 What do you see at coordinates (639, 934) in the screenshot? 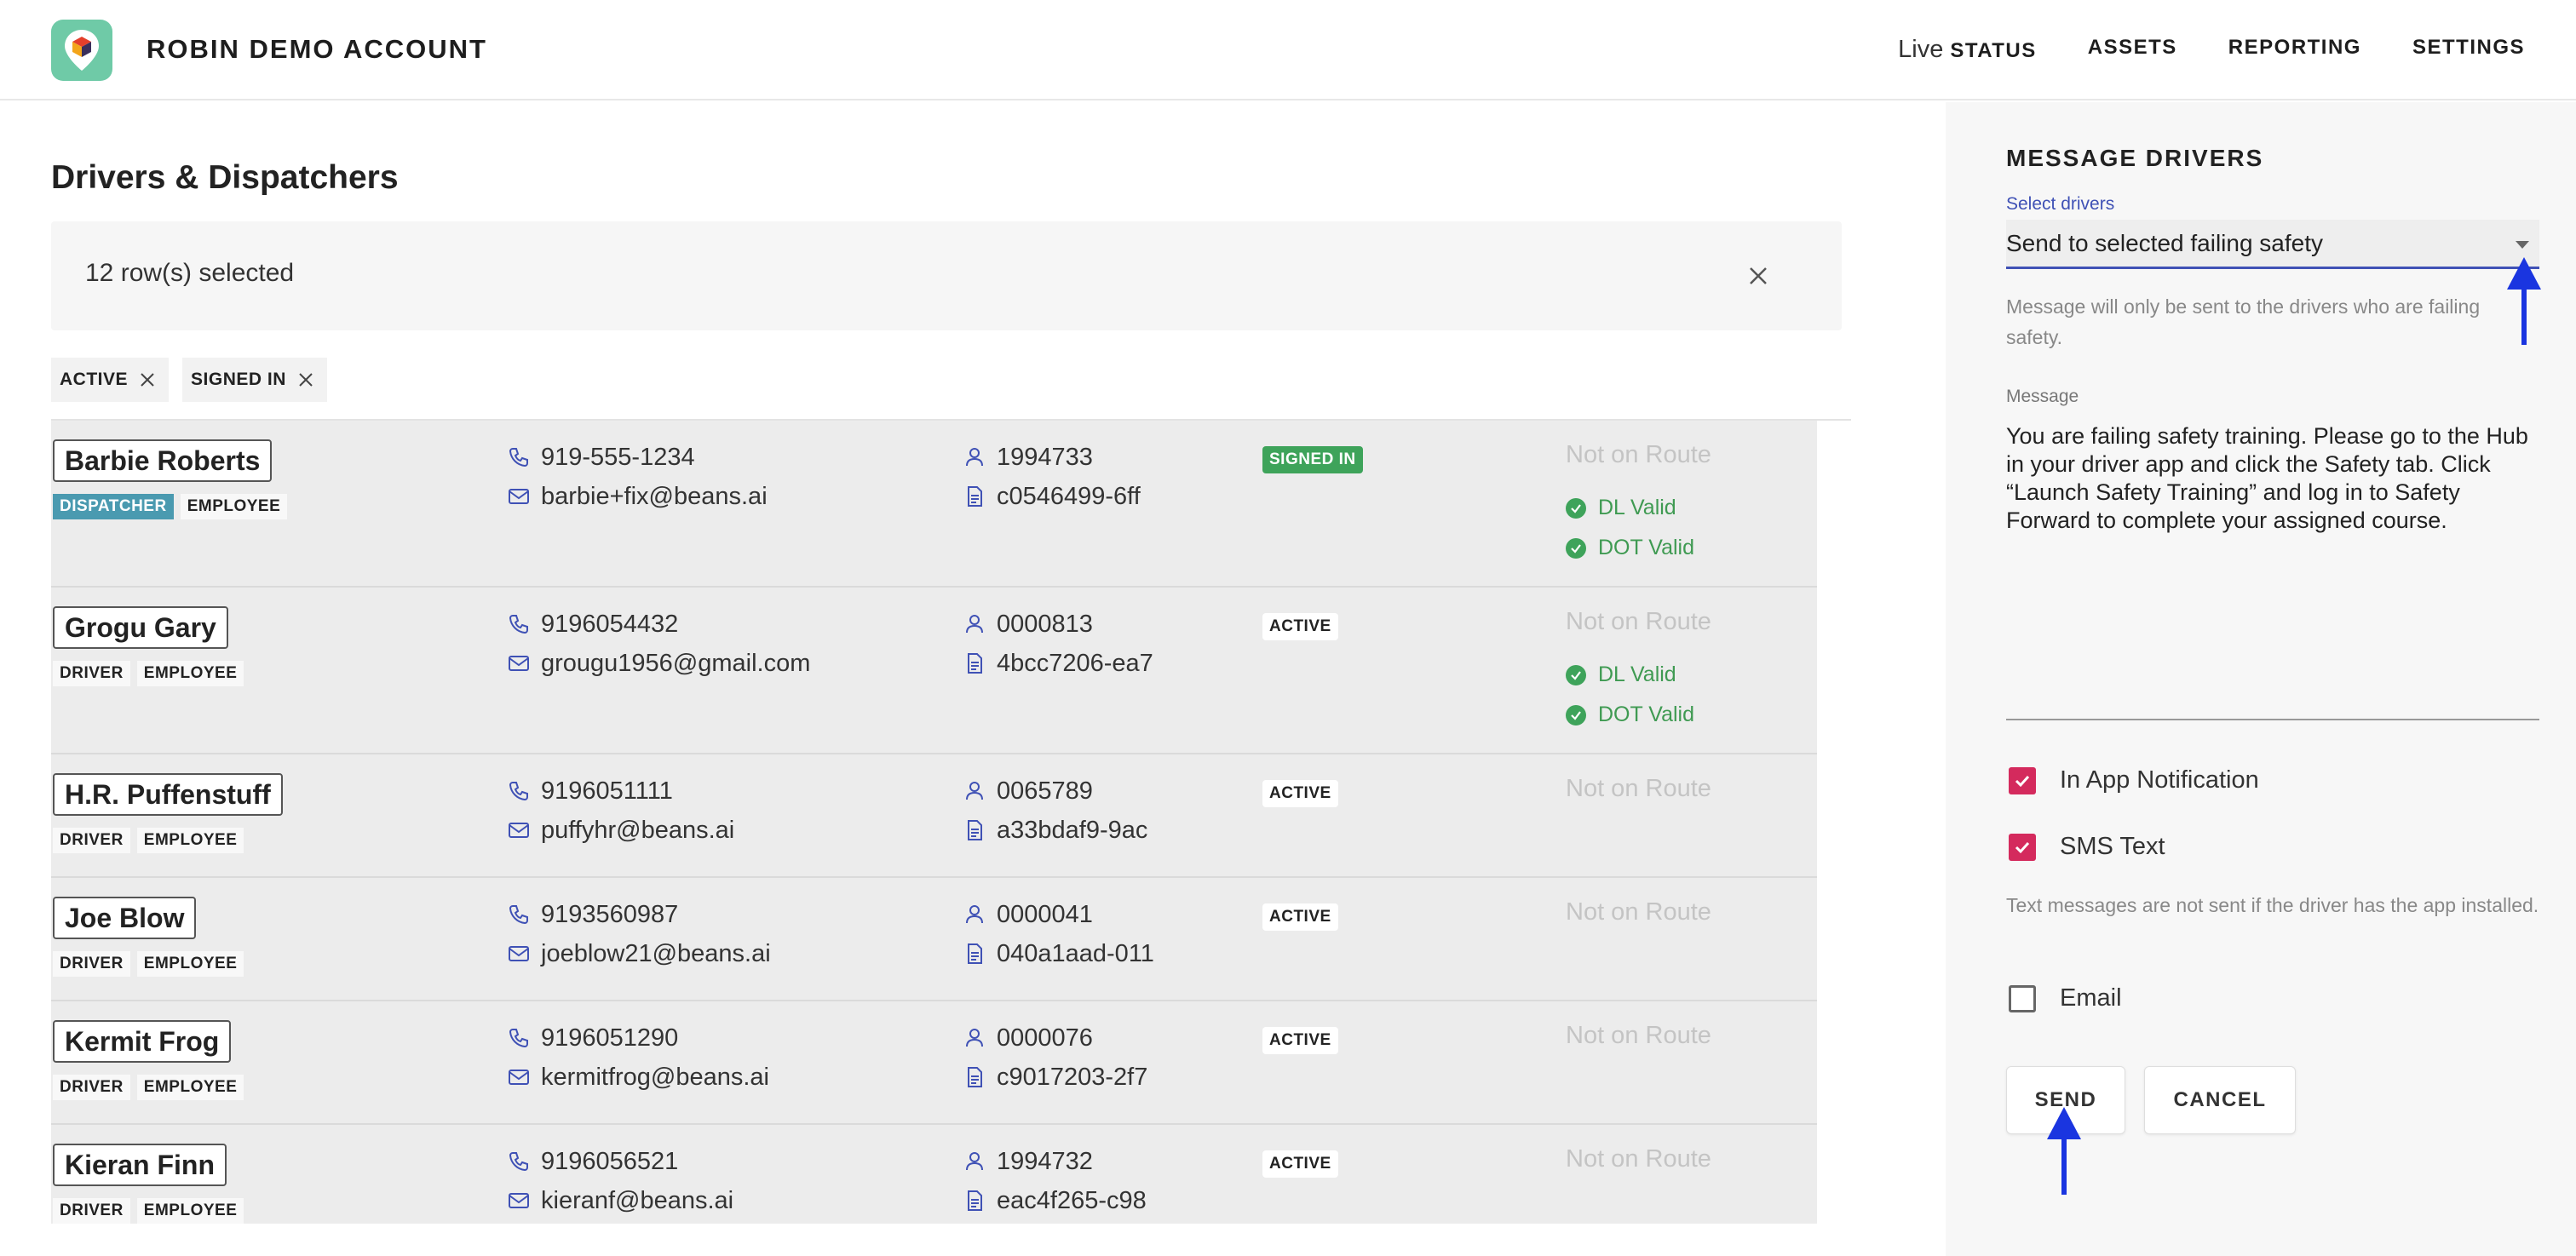
I see `contact-info: 9193560987 joeblow21@beans.ai` at bounding box center [639, 934].